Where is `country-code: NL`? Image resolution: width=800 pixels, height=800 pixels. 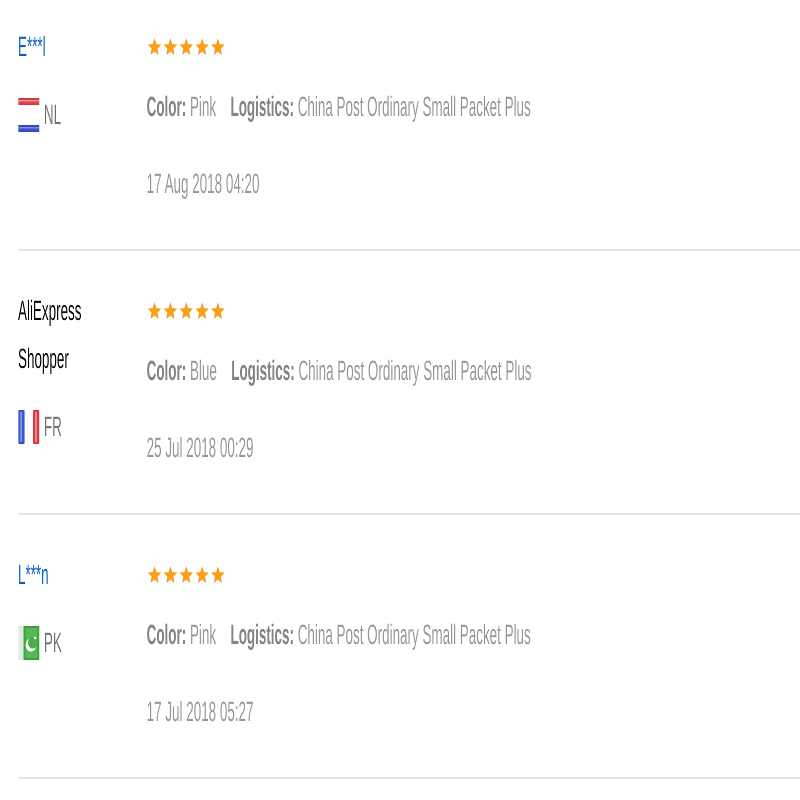
country-code: NL is located at coordinates (53, 115).